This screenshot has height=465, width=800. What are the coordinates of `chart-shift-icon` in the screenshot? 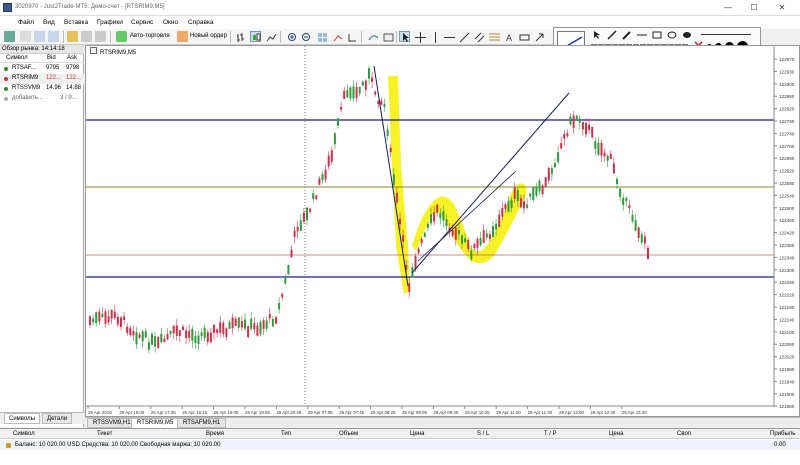 It's located at (351, 36).